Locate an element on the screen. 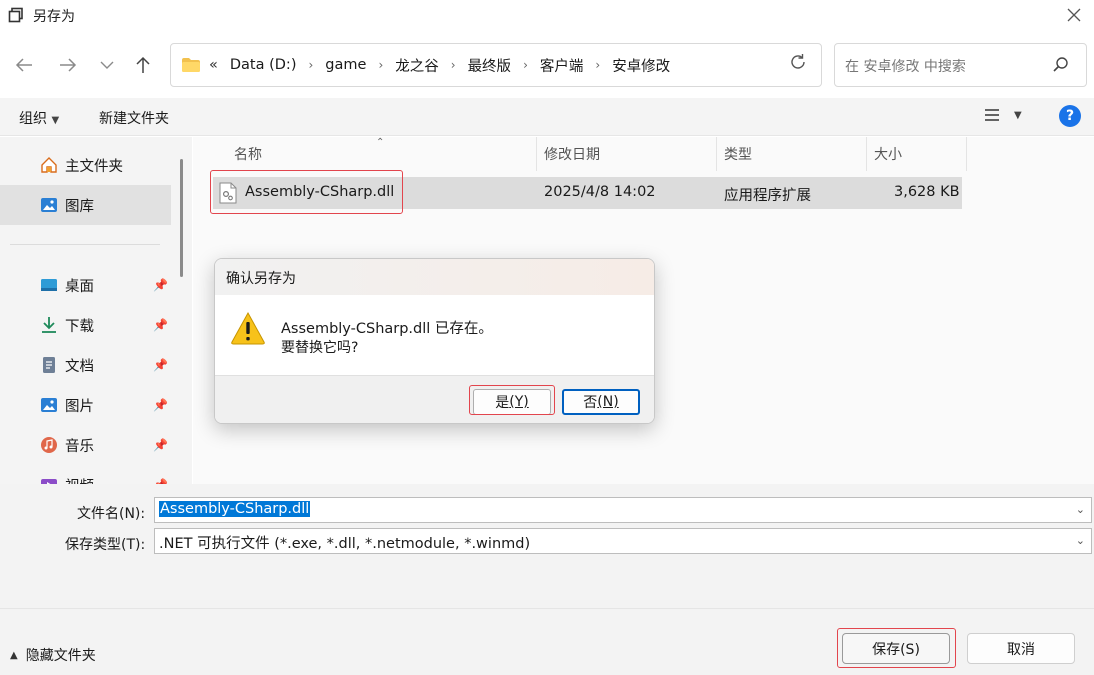  no-button: 否 (N) is located at coordinates (601, 402).